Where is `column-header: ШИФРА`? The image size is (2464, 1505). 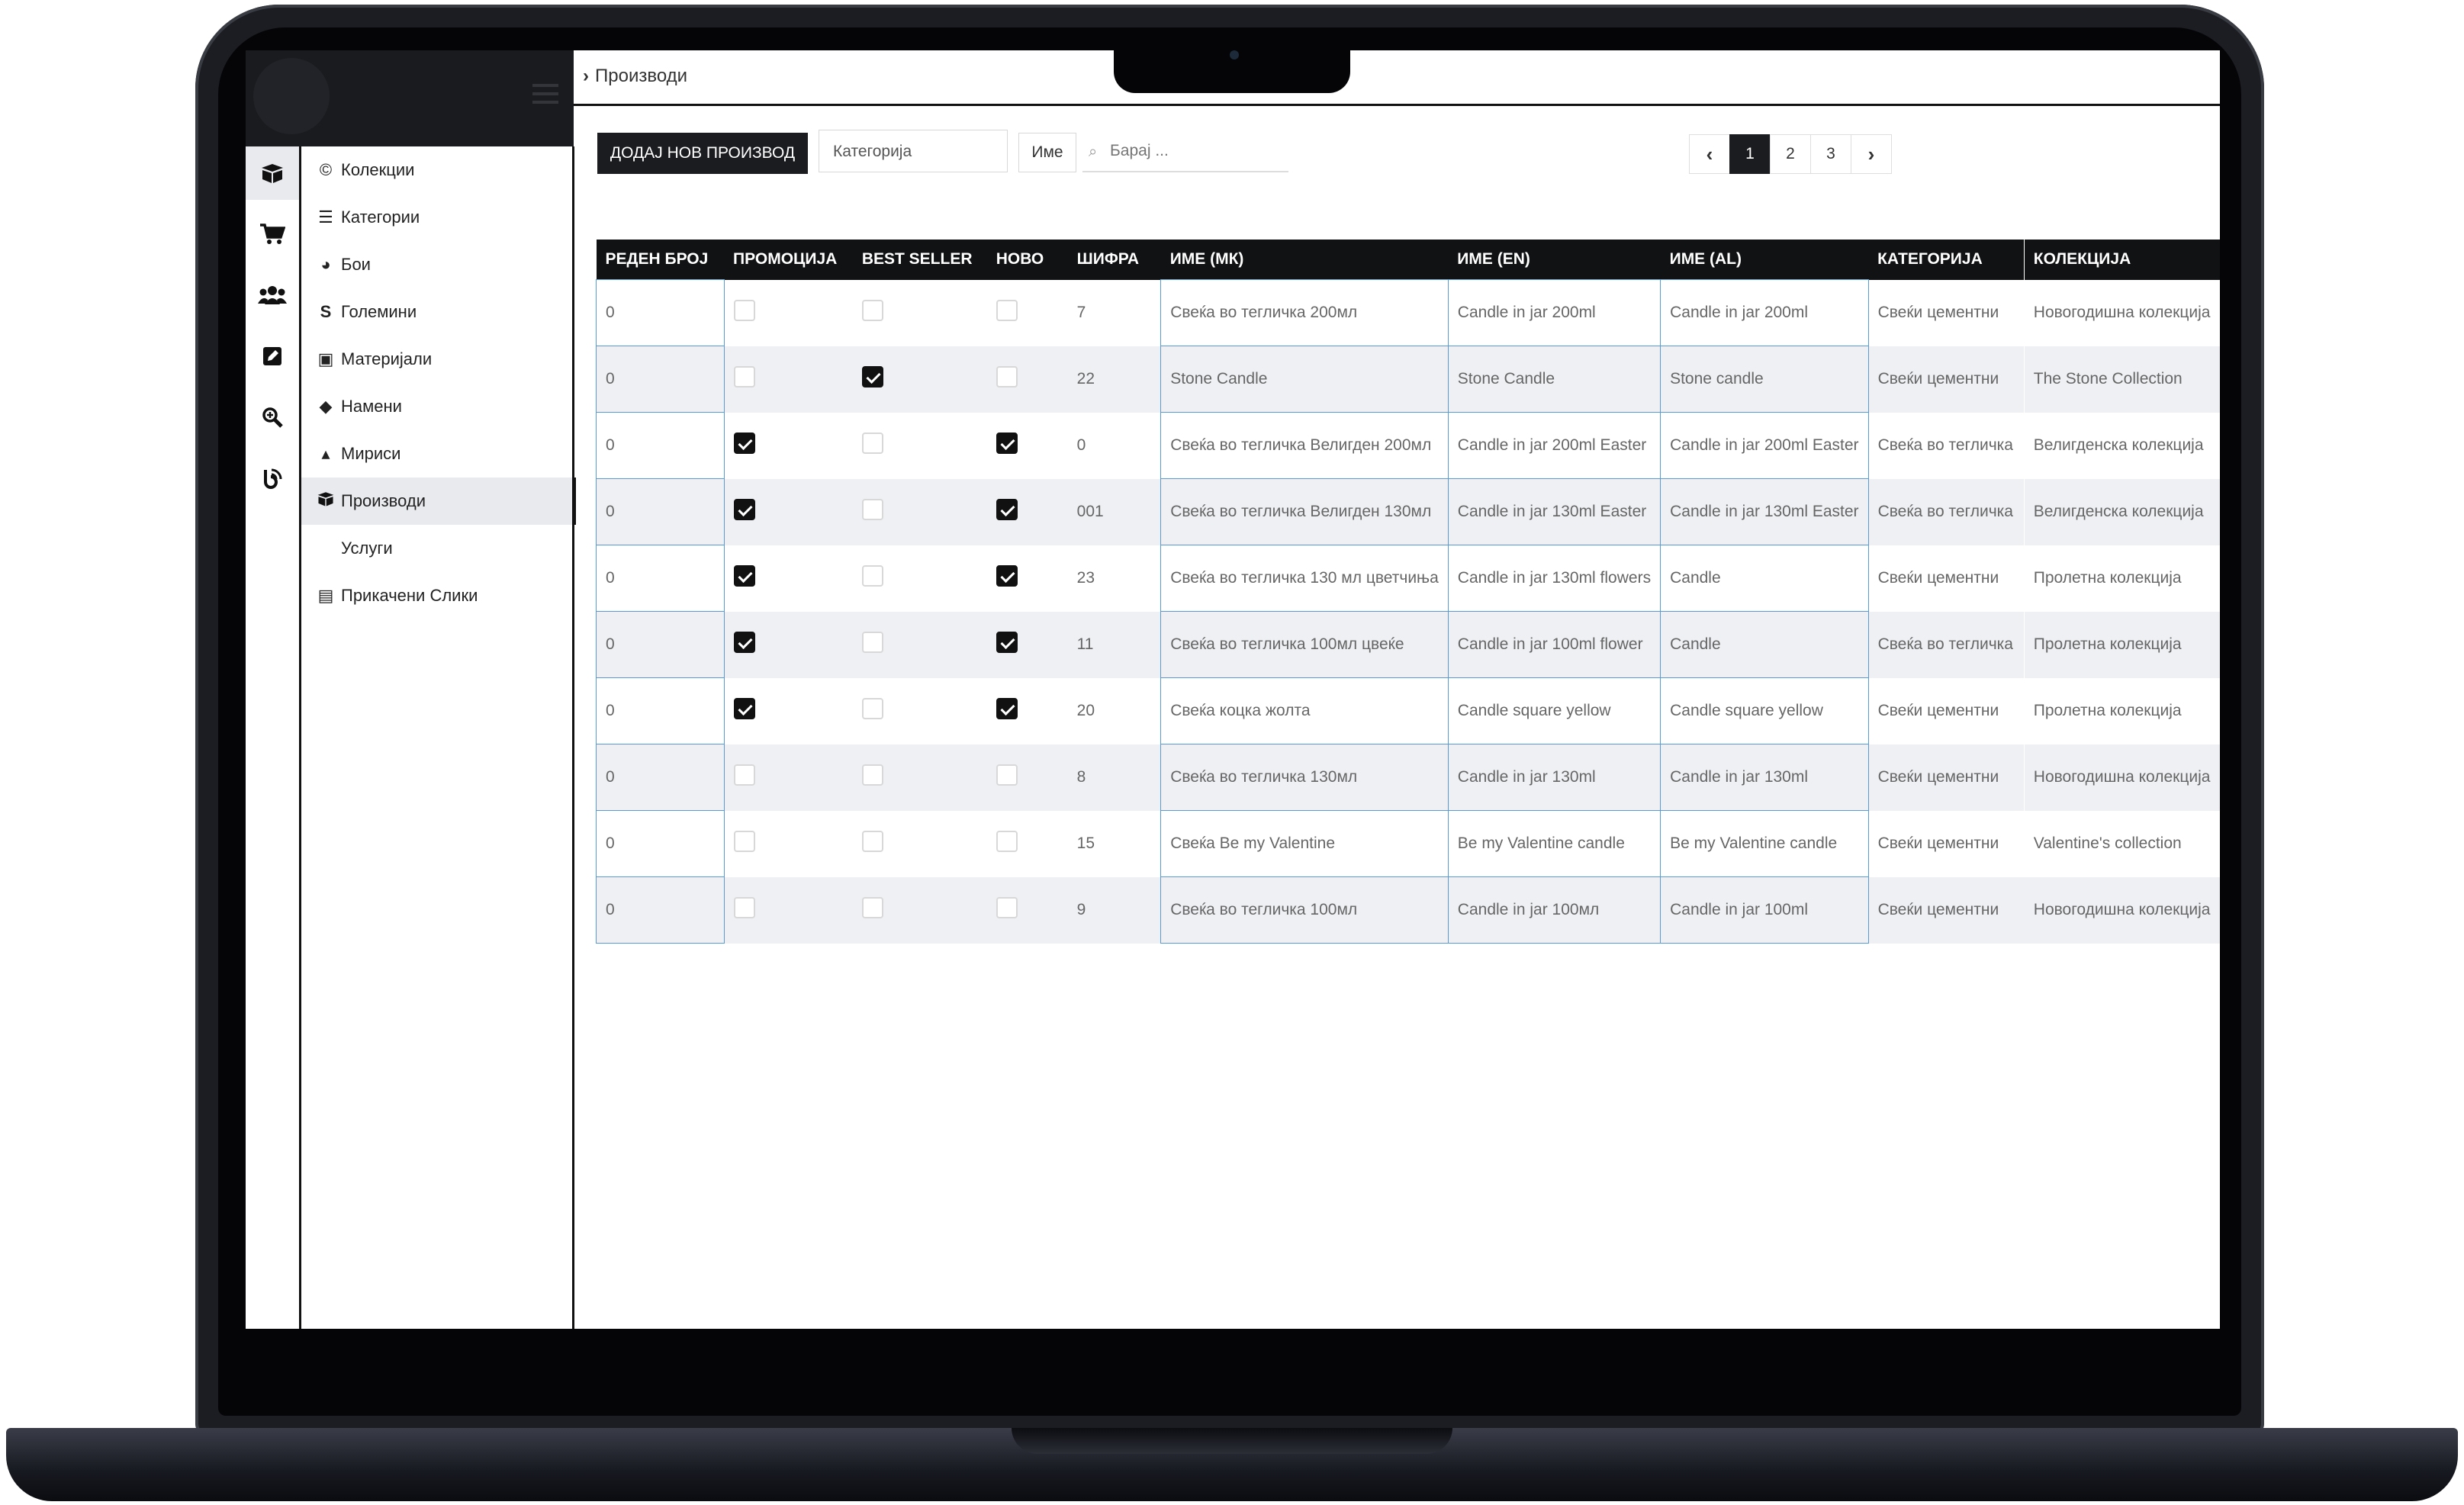 column-header: ШИФРА is located at coordinates (1114, 260).